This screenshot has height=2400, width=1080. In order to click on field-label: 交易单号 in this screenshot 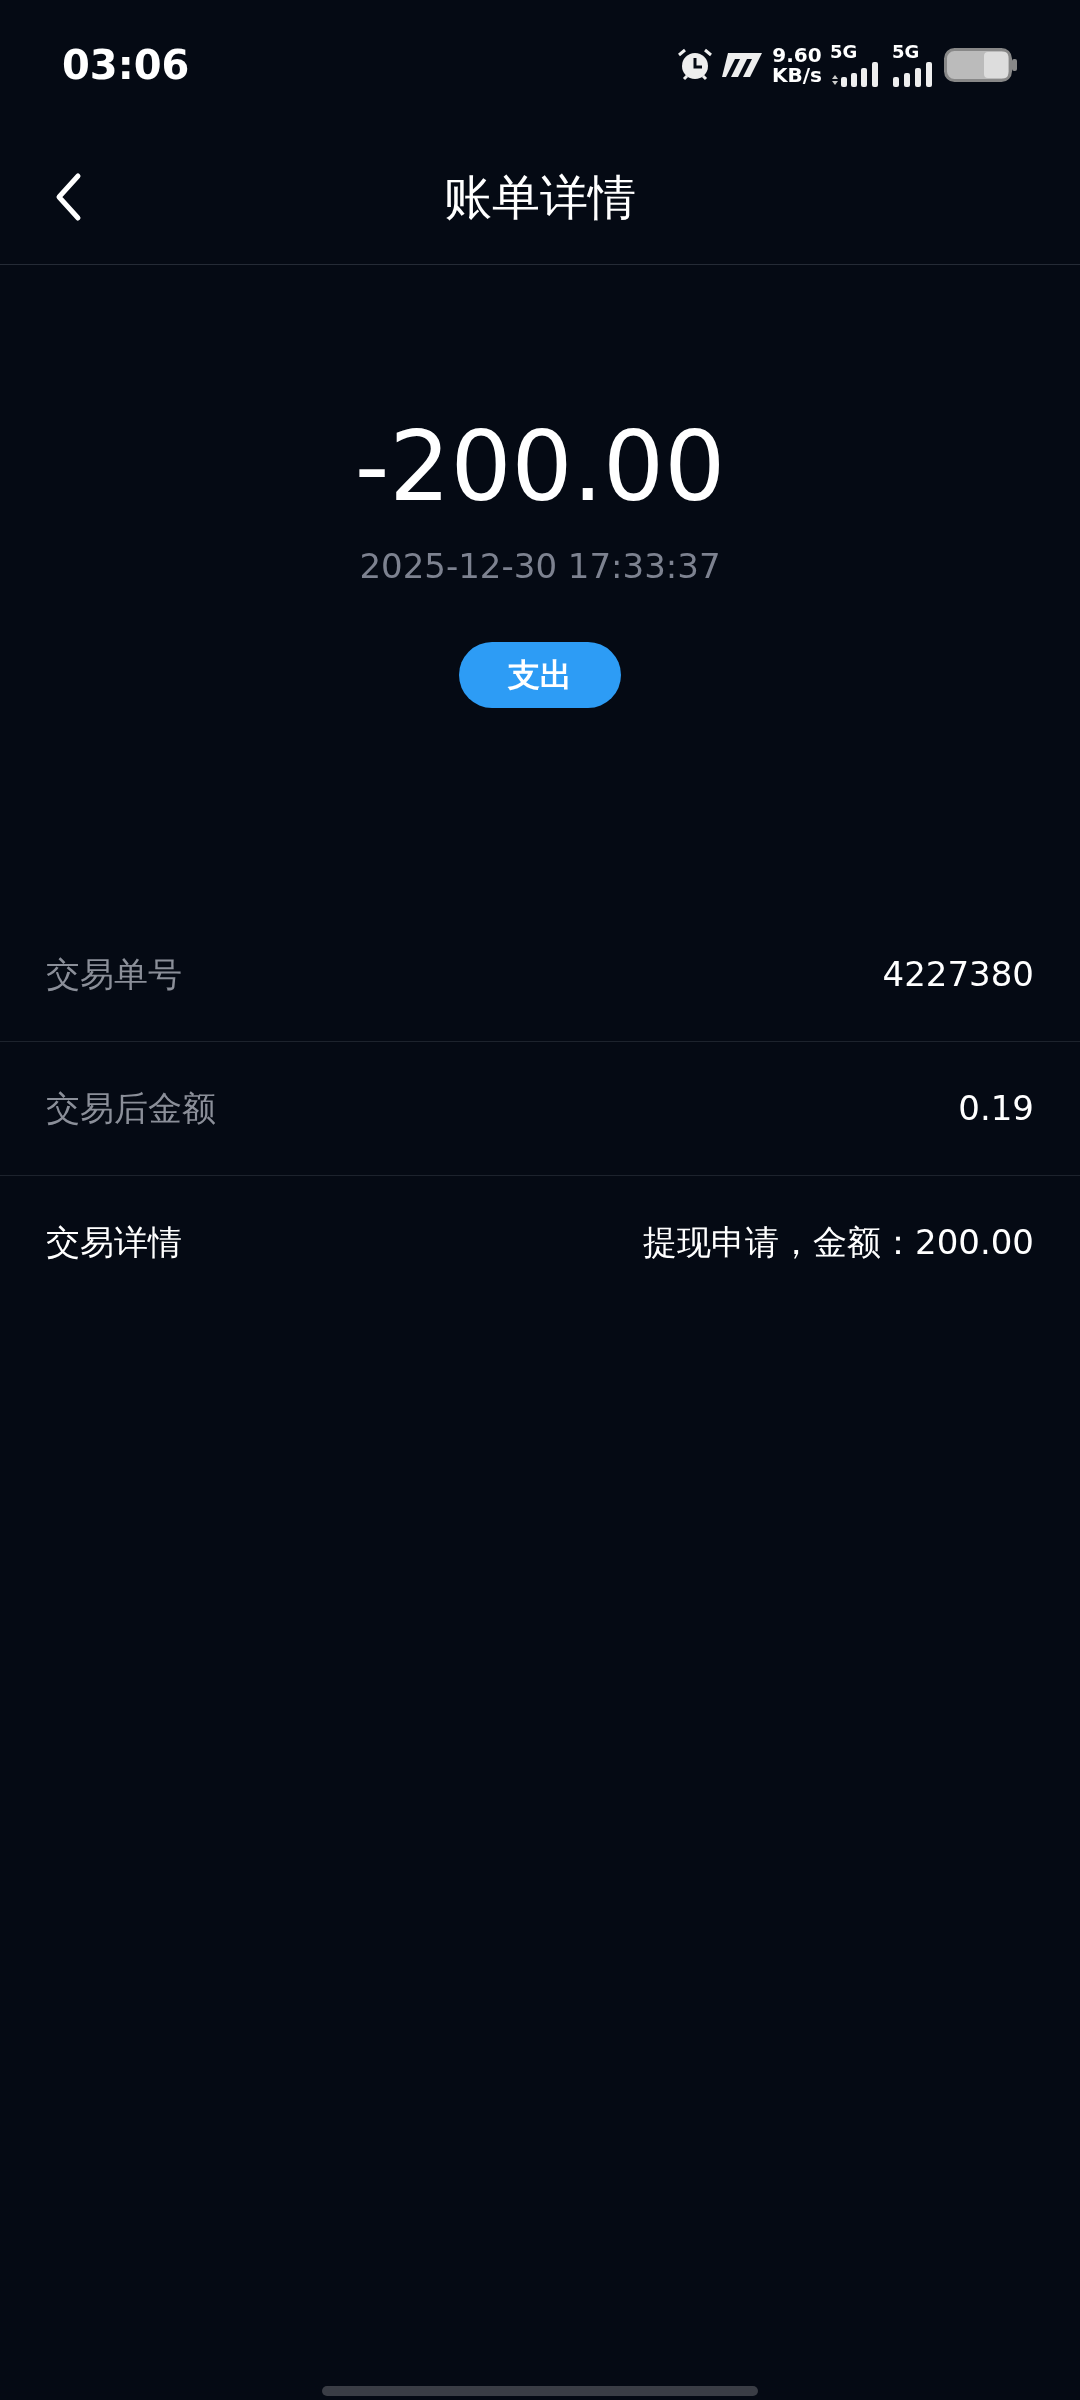, I will do `click(114, 974)`.